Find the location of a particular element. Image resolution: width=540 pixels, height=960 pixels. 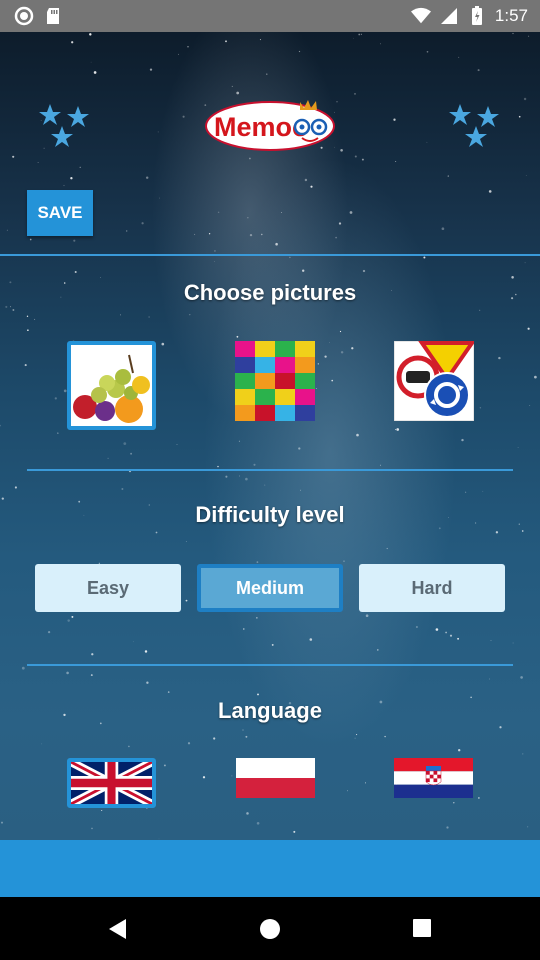

uk-flag-icon is located at coordinates (111, 783).